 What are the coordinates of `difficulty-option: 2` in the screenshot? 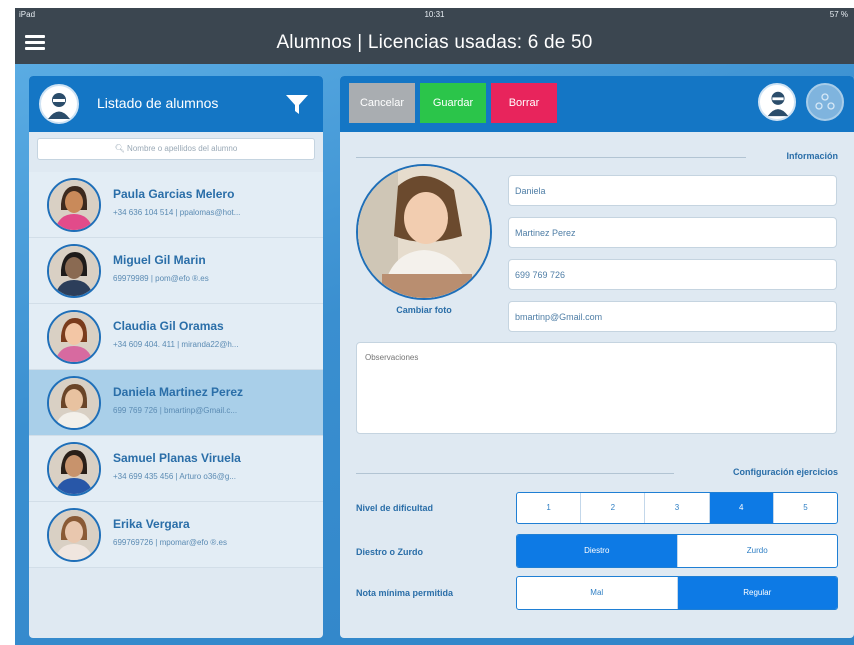 It's located at (613, 508).